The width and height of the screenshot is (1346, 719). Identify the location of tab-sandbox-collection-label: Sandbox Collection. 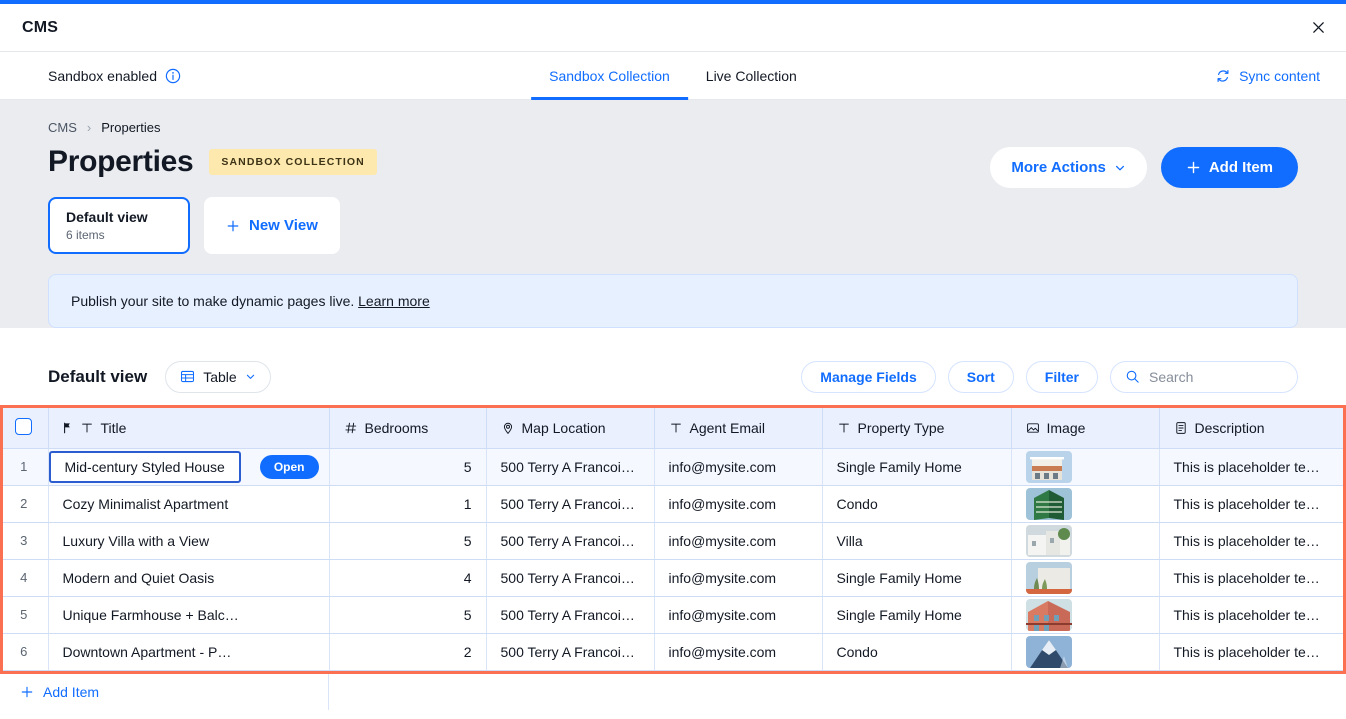
(609, 75).